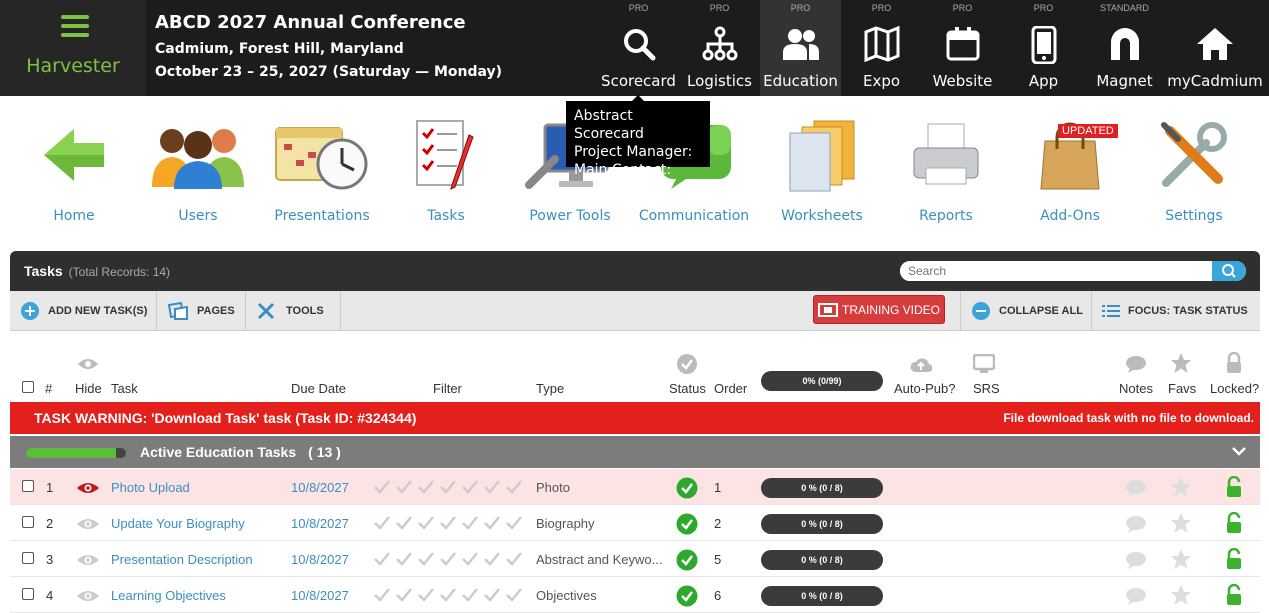 The image size is (1269, 613). I want to click on app-presentations: Presentations, so click(322, 167).